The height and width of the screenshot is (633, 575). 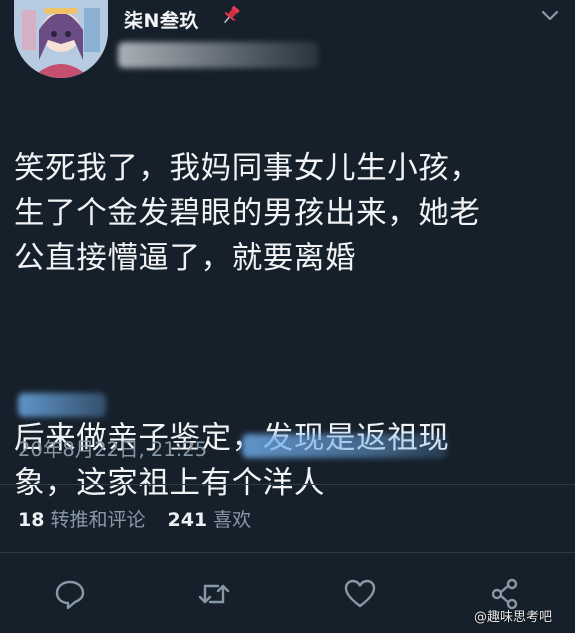 I want to click on retweets-label: 转推和评论, so click(x=97, y=520).